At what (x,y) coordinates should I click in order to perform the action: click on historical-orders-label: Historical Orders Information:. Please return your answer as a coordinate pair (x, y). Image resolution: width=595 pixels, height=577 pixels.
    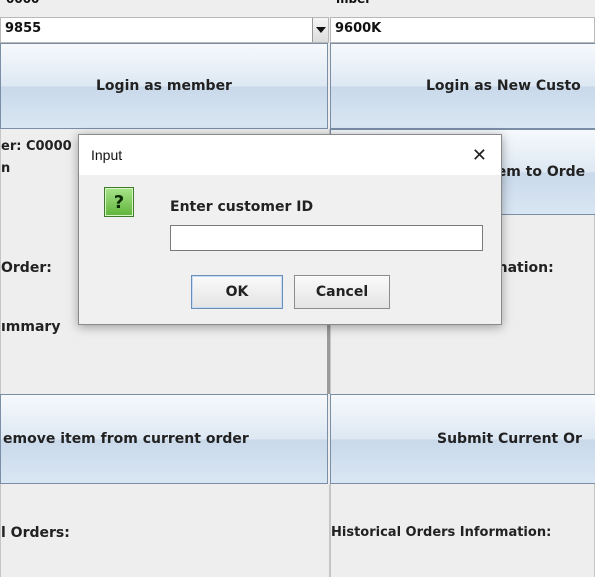
    Looking at the image, I should click on (441, 532).